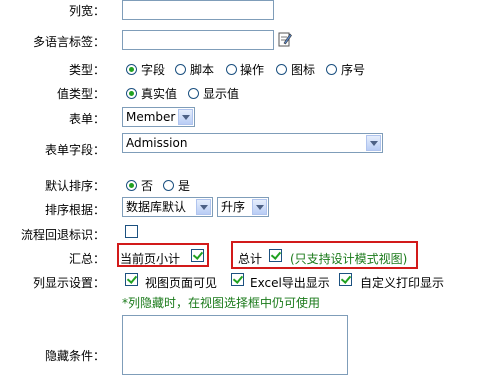 The width and height of the screenshot is (493, 375). I want to click on total-note: (只支持设计模式视图), so click(349, 259).